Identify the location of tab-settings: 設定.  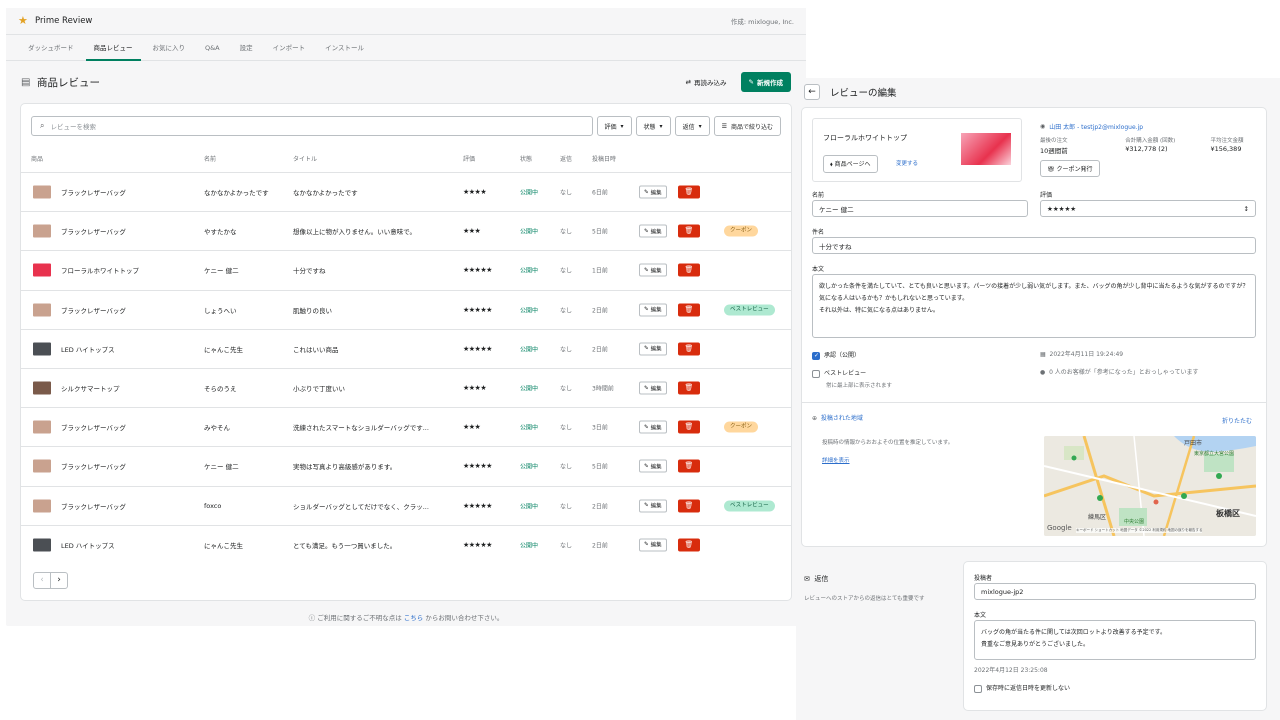
(246, 47).